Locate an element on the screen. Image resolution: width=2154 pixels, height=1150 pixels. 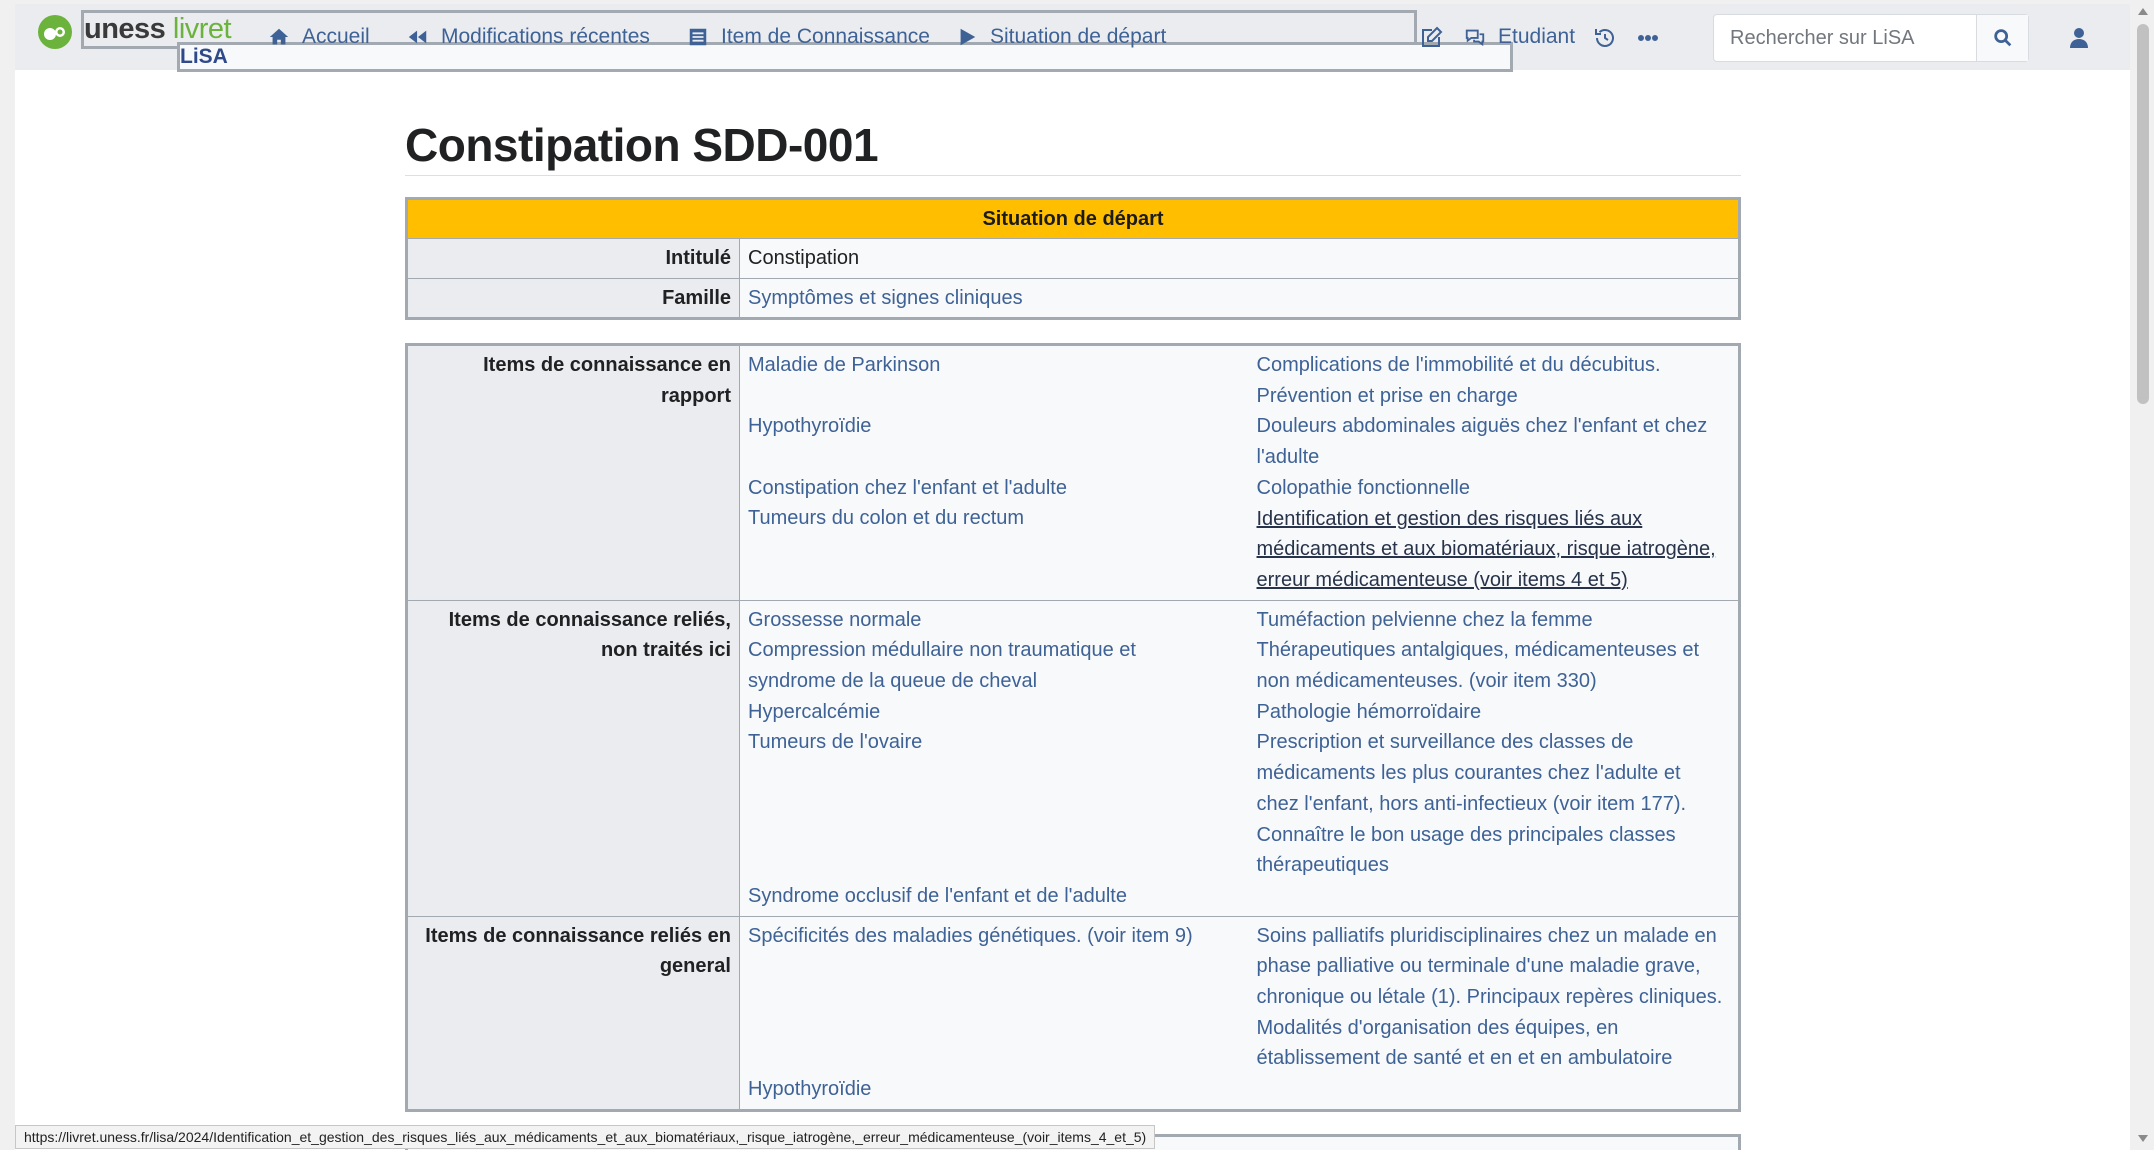
more-dots-icon is located at coordinates (1648, 38).